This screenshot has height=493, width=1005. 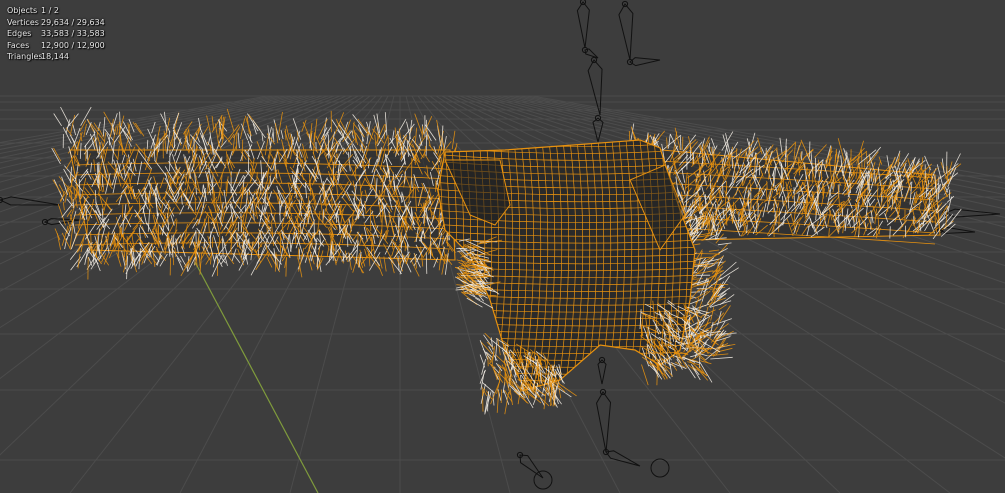 I want to click on stat-label: Vertices, so click(x=23, y=22).